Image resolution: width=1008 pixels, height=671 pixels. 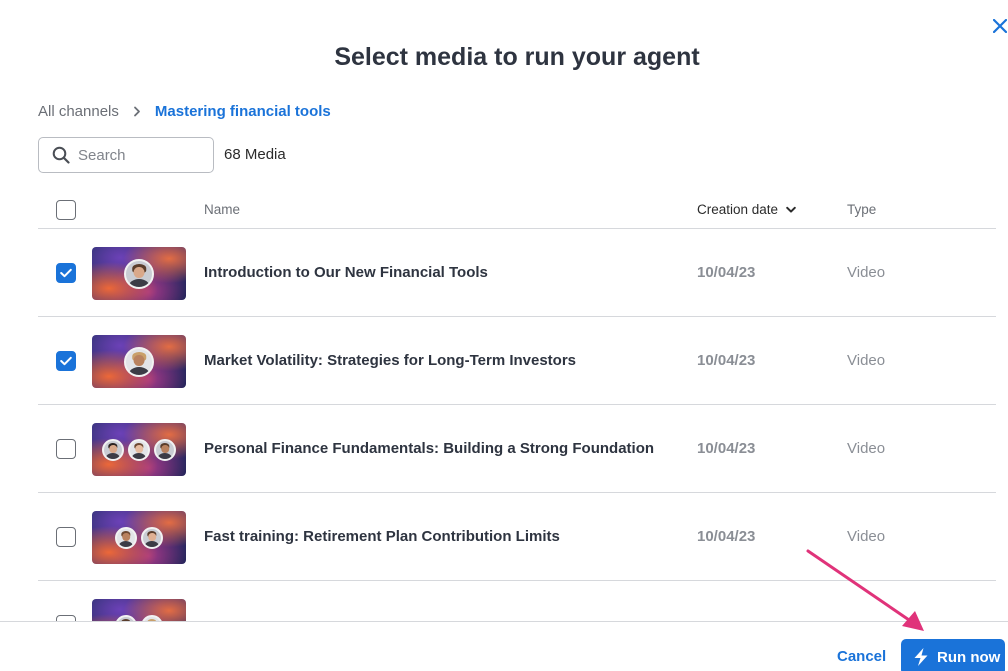 I want to click on chevron-down-icon, so click(x=791, y=209).